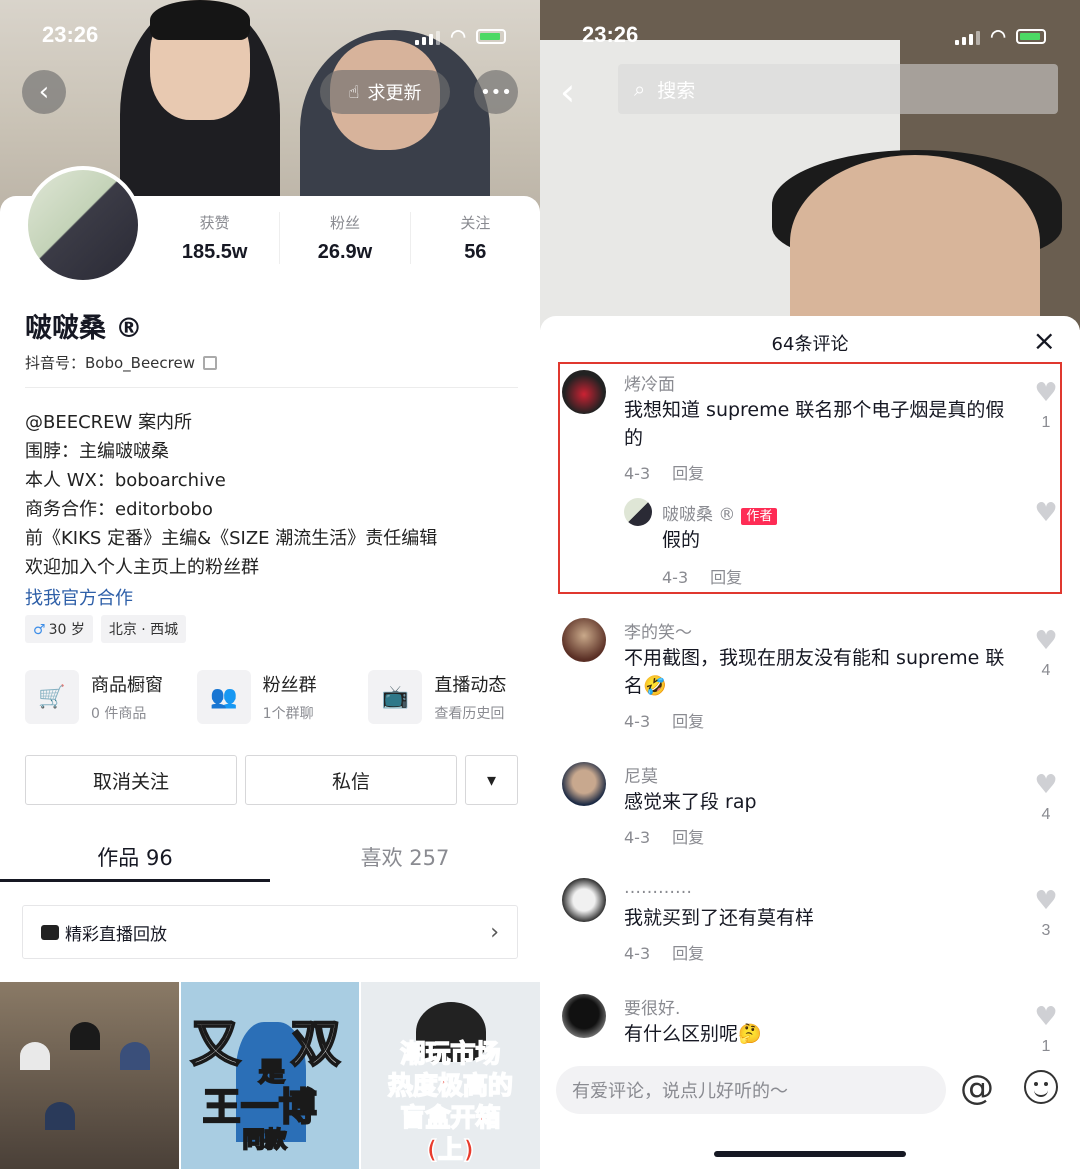  What do you see at coordinates (216, 1044) in the screenshot?
I see `thumb-text: 又` at bounding box center [216, 1044].